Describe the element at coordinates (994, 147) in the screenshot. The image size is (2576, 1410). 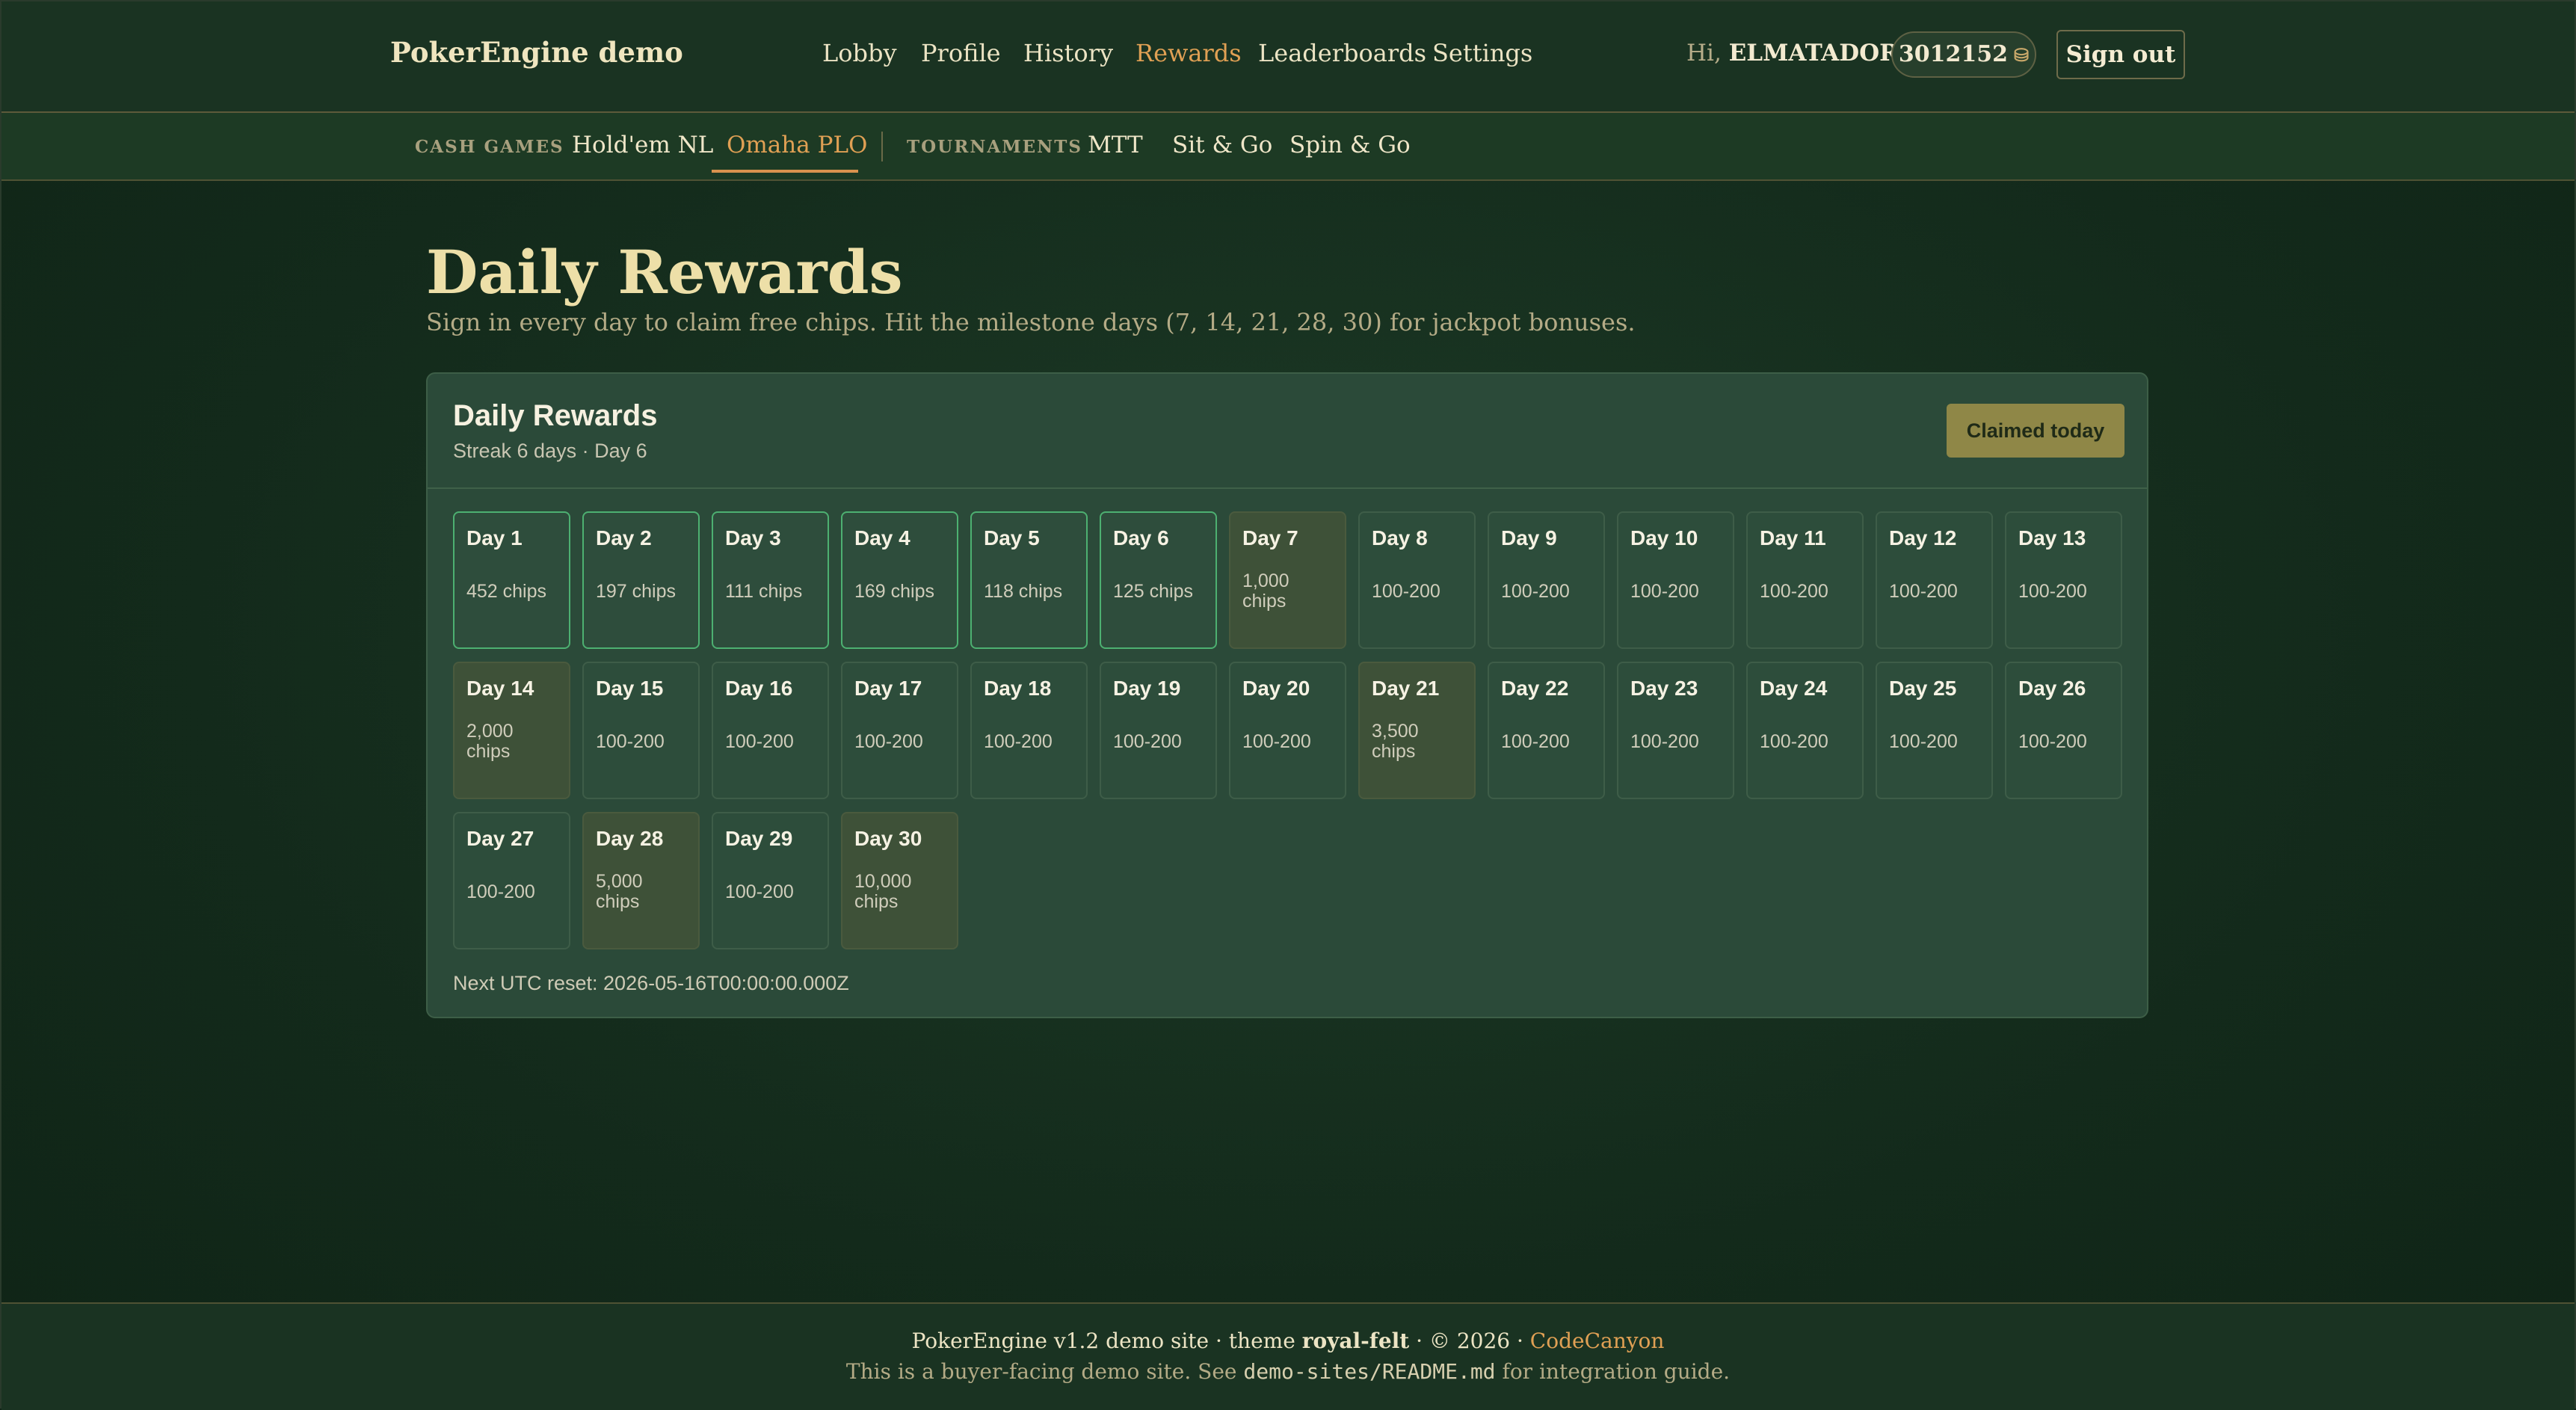
I see `tournaments-label: TOURNAMENTS` at that location.